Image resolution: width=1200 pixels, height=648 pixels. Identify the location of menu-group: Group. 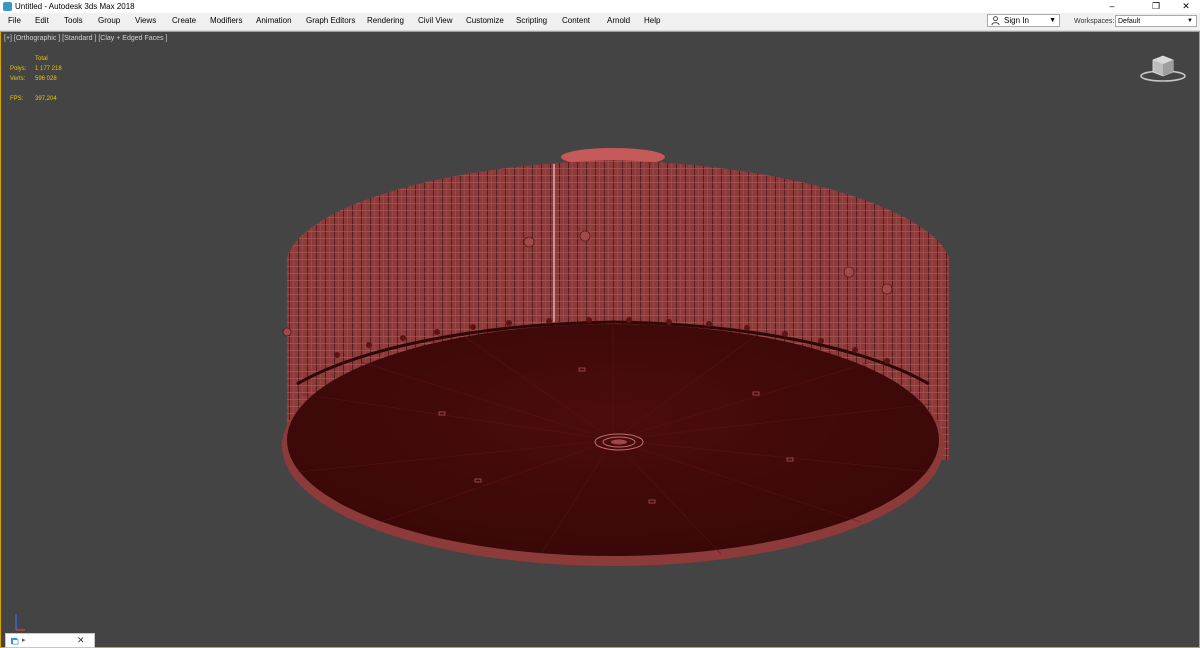
(109, 21).